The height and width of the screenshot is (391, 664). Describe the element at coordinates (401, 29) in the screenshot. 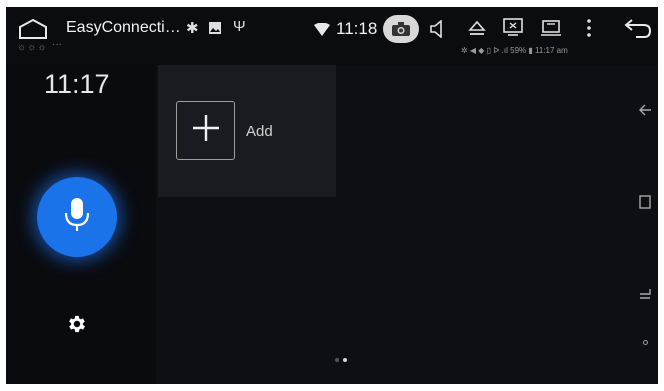

I see `camera-icon` at that location.